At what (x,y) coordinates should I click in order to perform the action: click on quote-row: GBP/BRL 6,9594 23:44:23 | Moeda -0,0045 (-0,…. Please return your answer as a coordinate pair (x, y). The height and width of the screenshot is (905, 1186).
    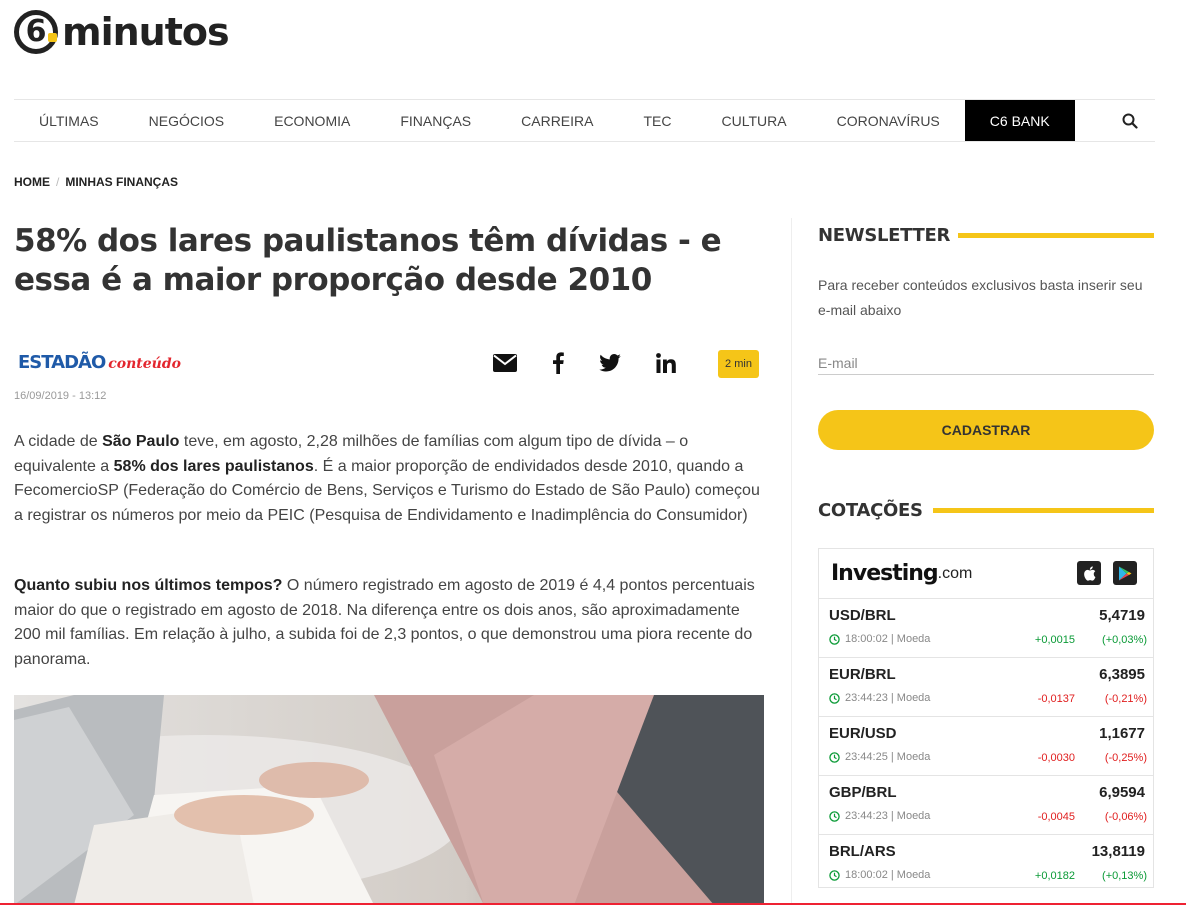
    Looking at the image, I should click on (986, 805).